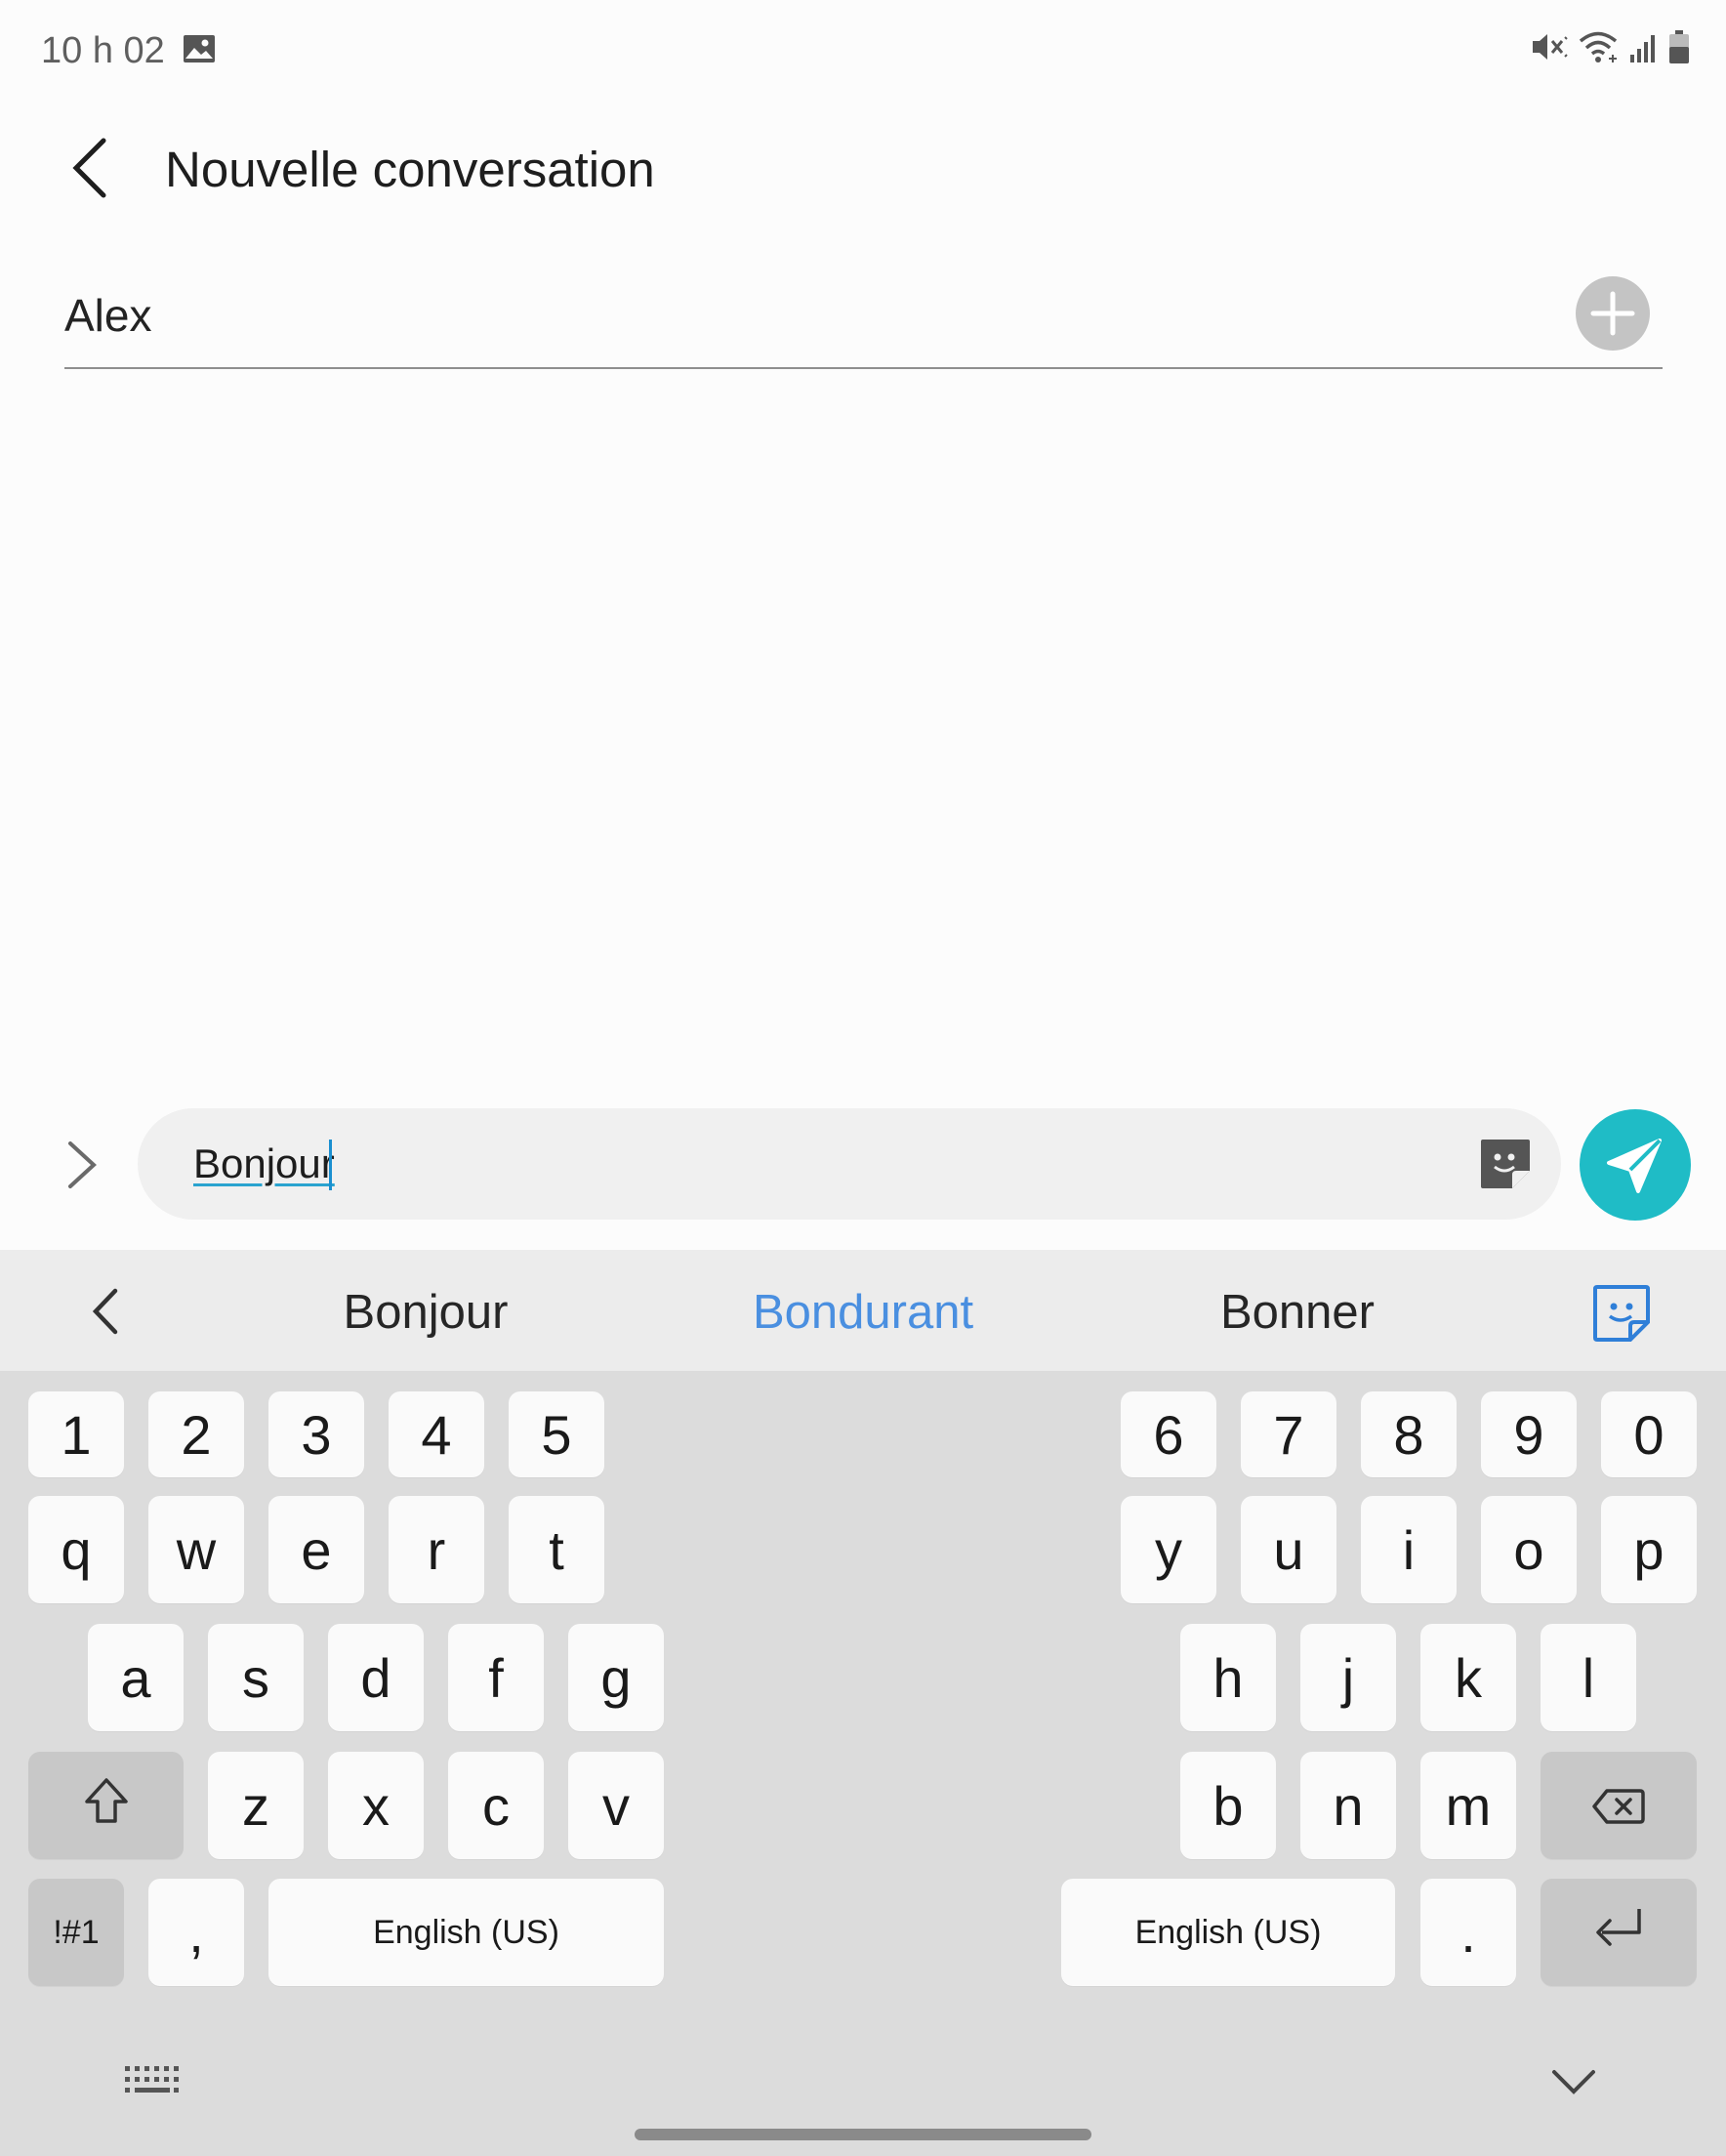 The image size is (1726, 2156). I want to click on key-m: m, so click(1468, 1806).